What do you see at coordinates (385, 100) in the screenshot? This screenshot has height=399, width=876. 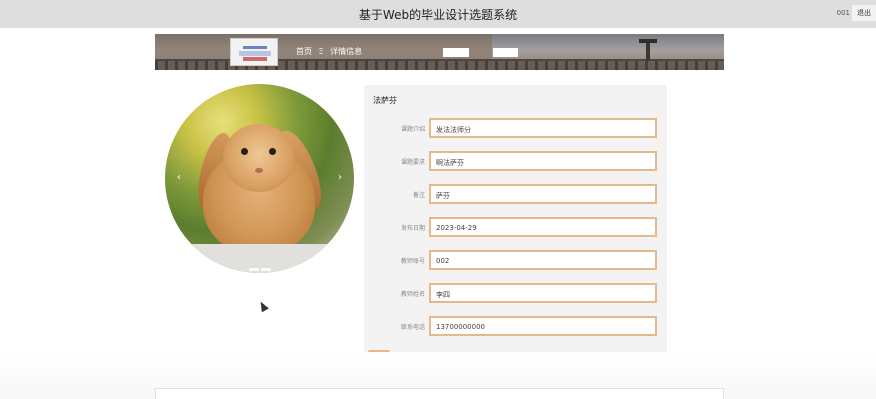 I see `detail-title: 法萨芬` at bounding box center [385, 100].